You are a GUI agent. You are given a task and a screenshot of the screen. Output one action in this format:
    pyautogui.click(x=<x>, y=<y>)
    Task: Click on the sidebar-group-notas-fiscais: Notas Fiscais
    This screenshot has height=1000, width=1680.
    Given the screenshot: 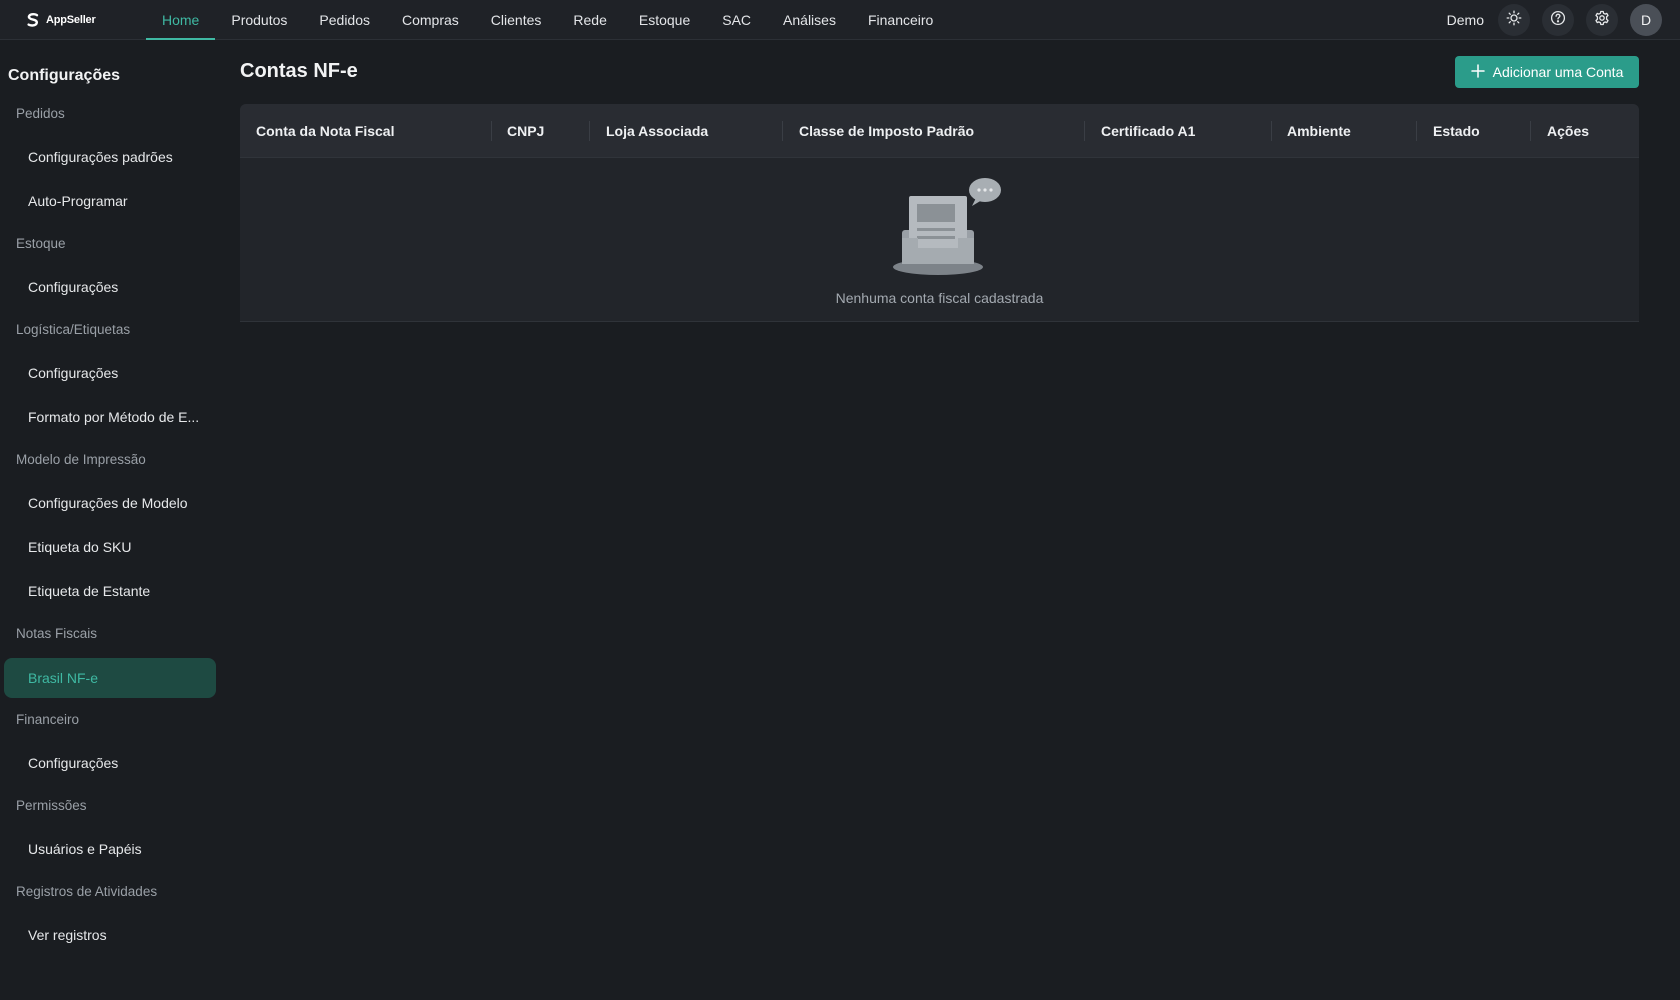 What is the action you would take?
    pyautogui.click(x=57, y=633)
    